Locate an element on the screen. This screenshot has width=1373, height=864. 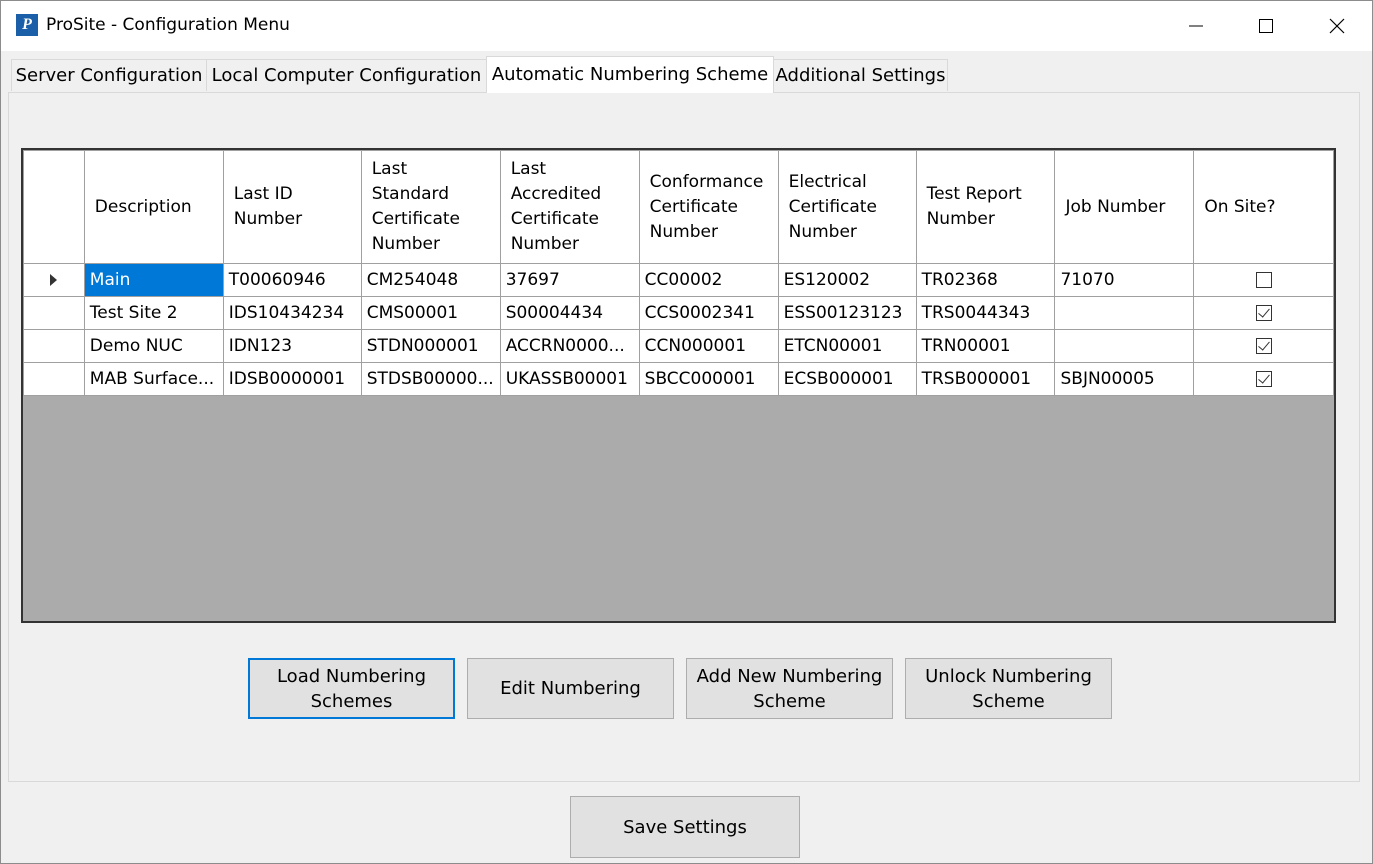
load-numbering-schemes-button: Load Numbering Schemes is located at coordinates (351, 688).